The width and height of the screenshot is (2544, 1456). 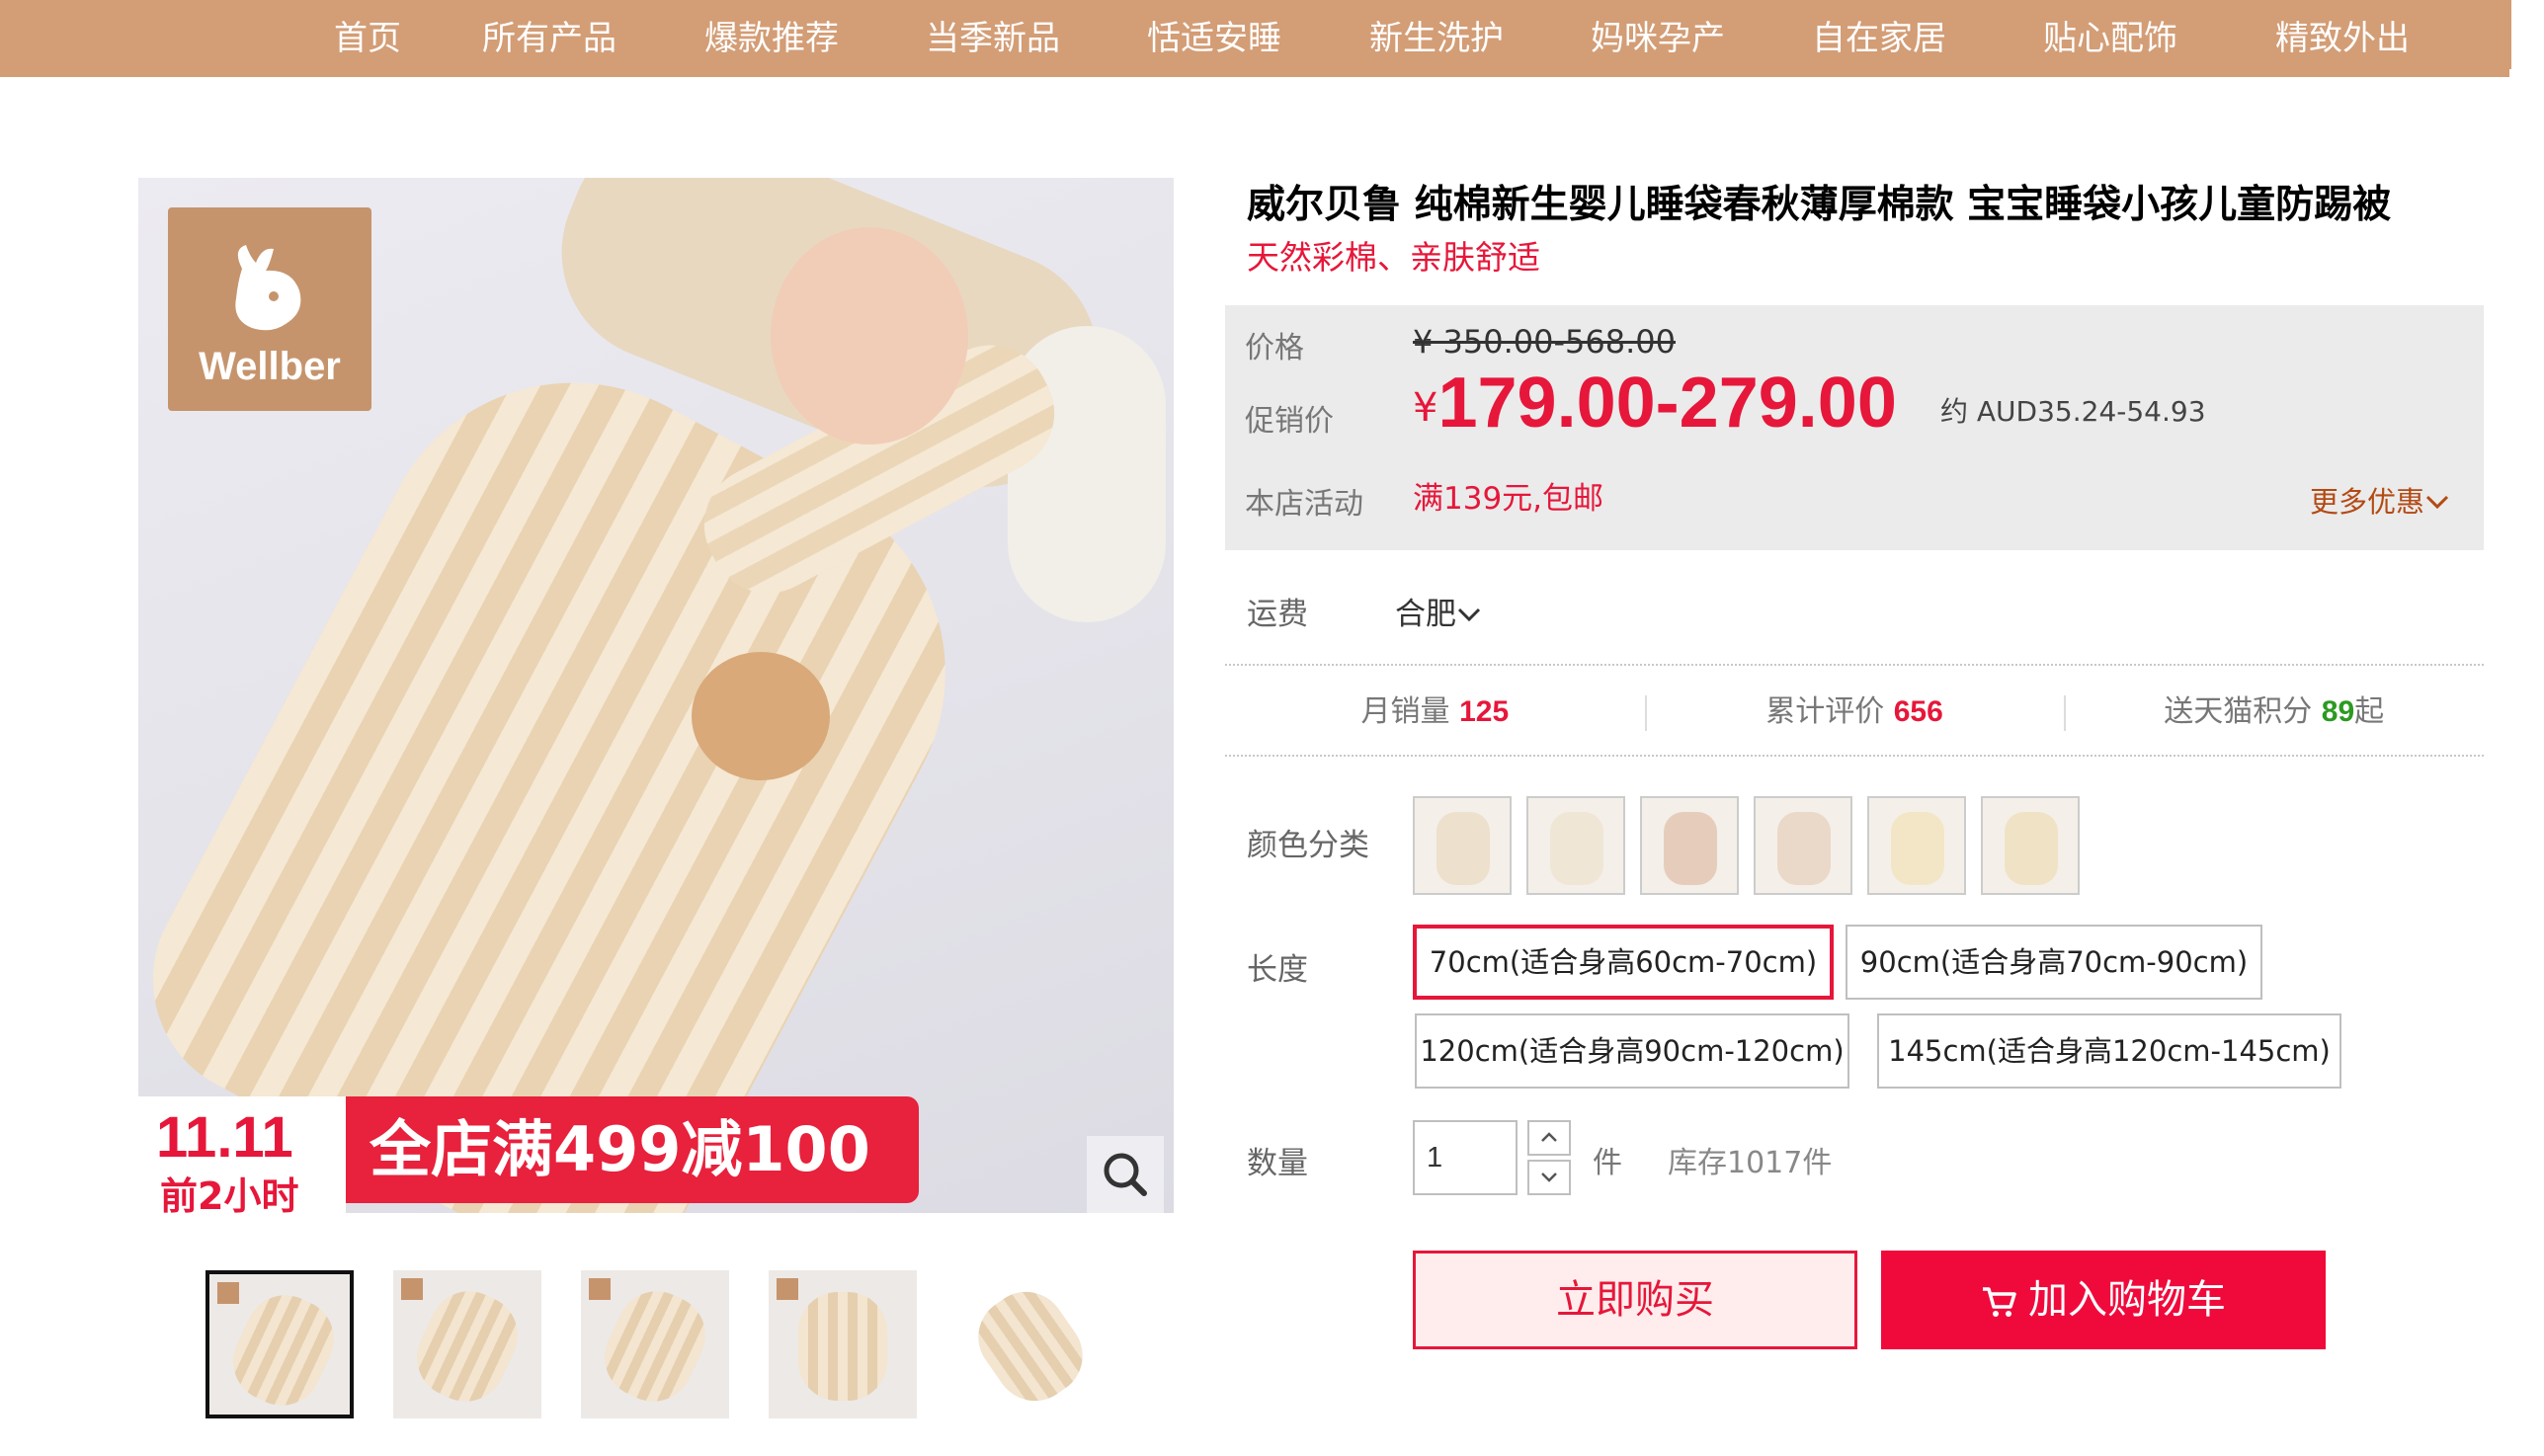 What do you see at coordinates (1750, 1163) in the screenshot?
I see `stock-count: 库存1017件` at bounding box center [1750, 1163].